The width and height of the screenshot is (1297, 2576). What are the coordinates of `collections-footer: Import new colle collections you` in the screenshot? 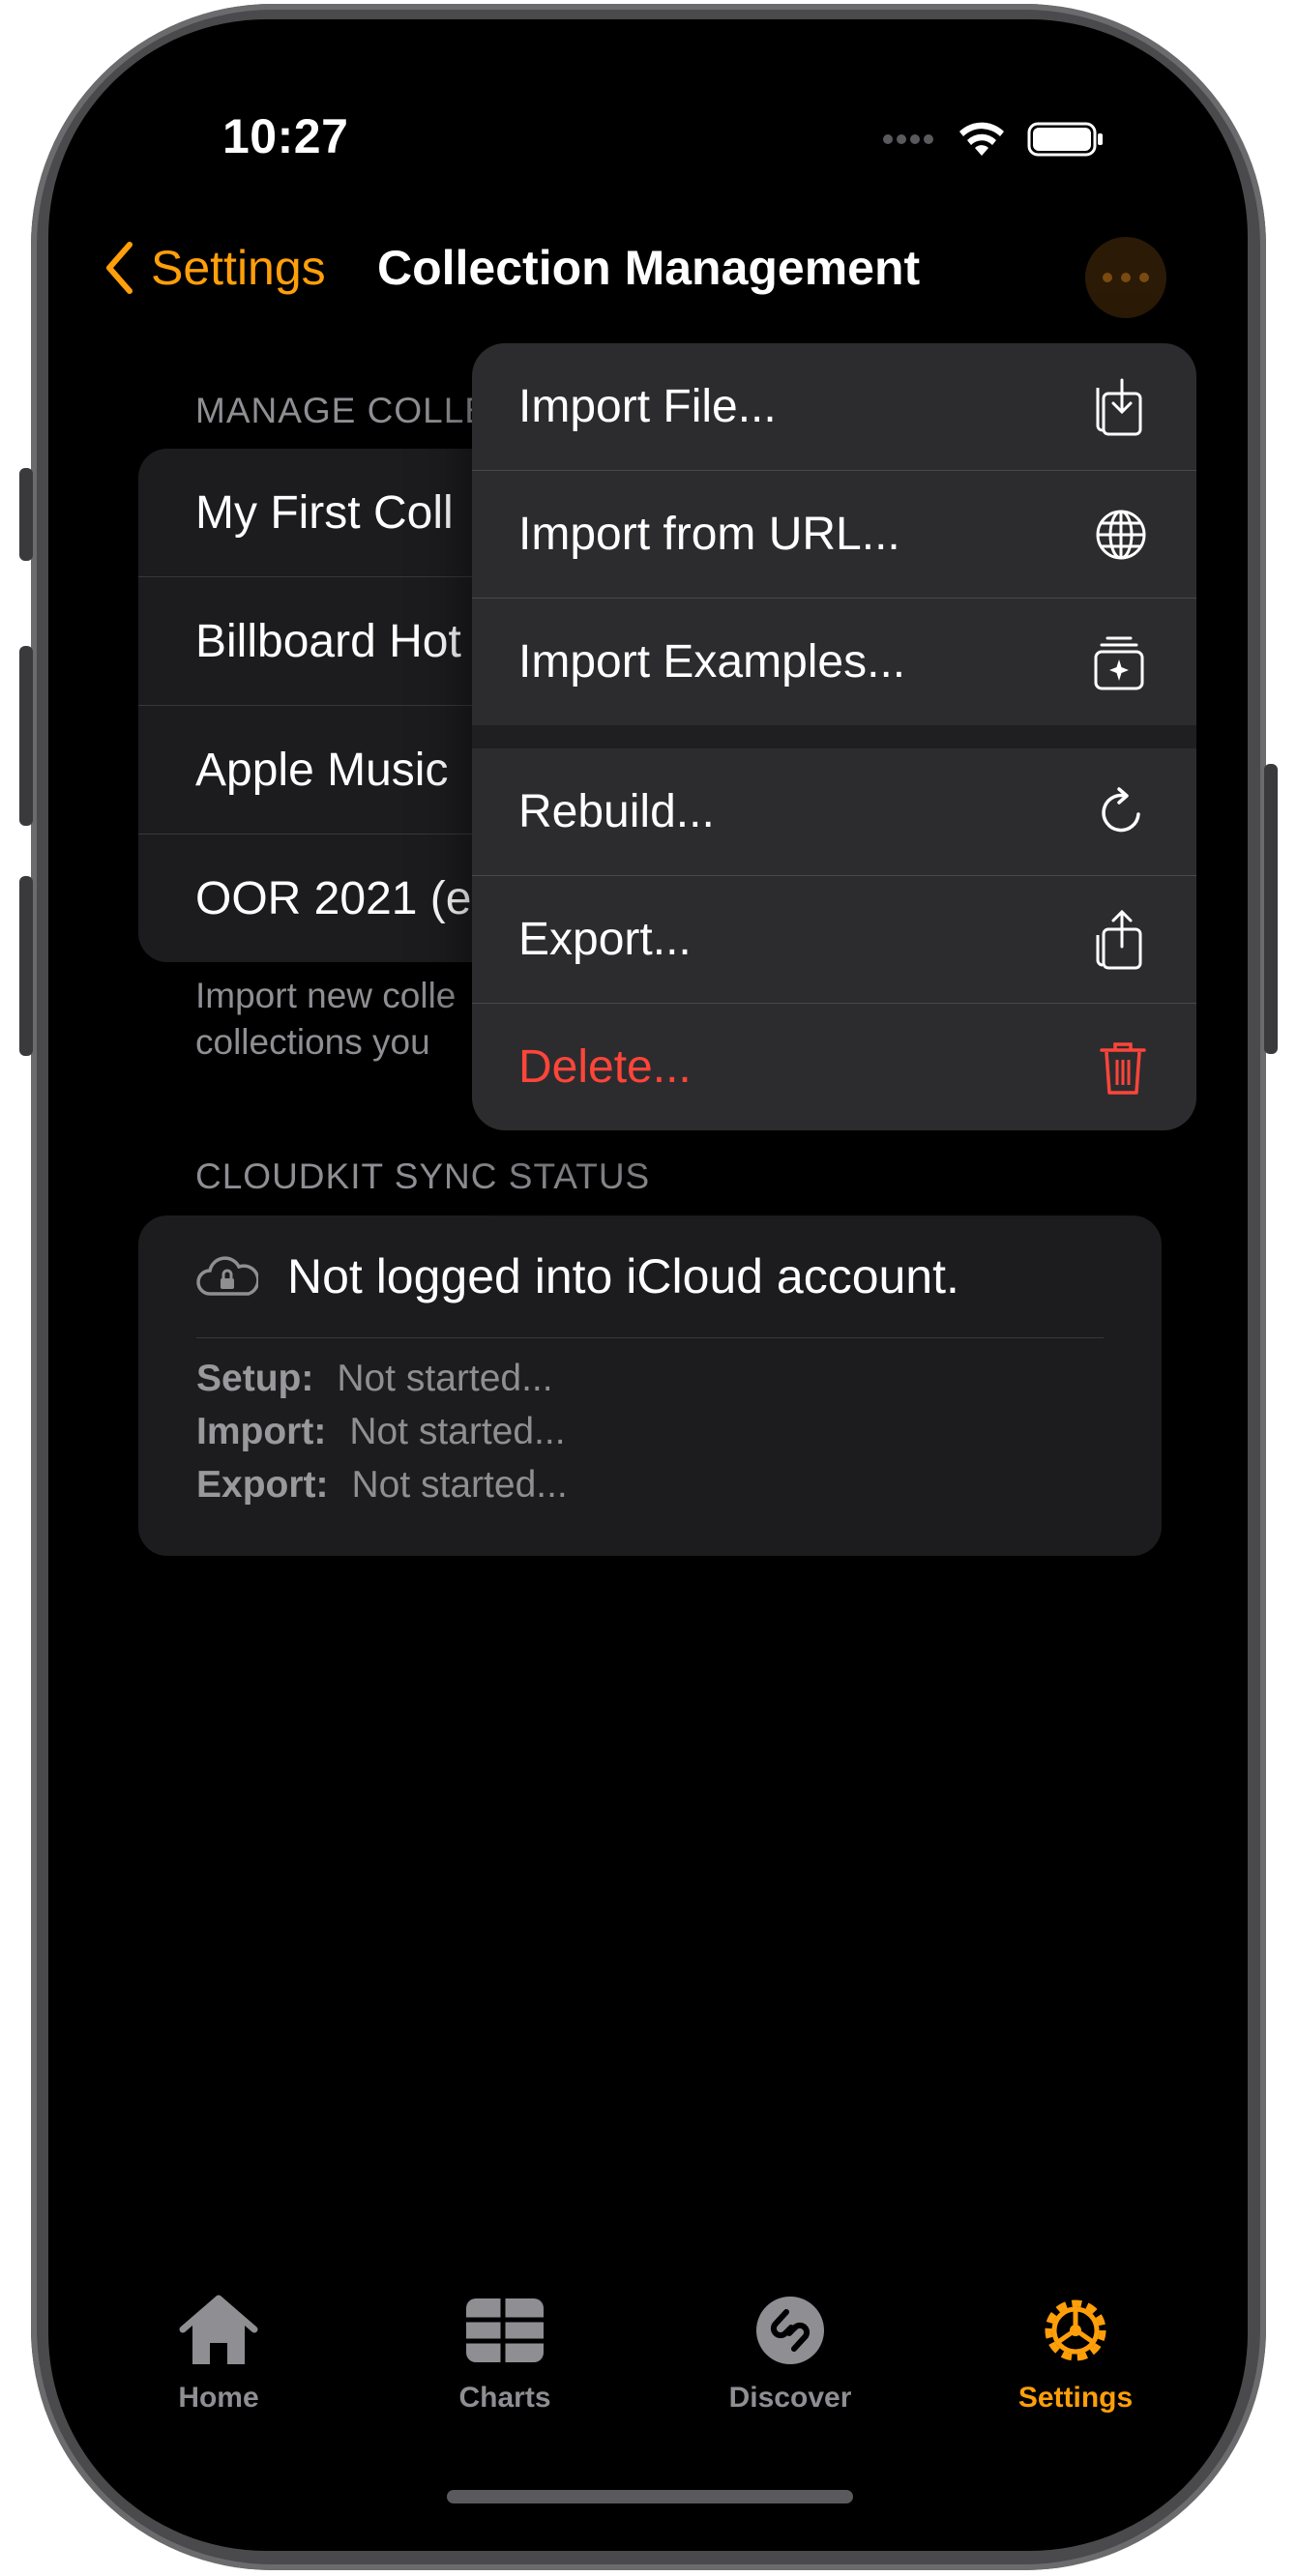 It's located at (326, 1019).